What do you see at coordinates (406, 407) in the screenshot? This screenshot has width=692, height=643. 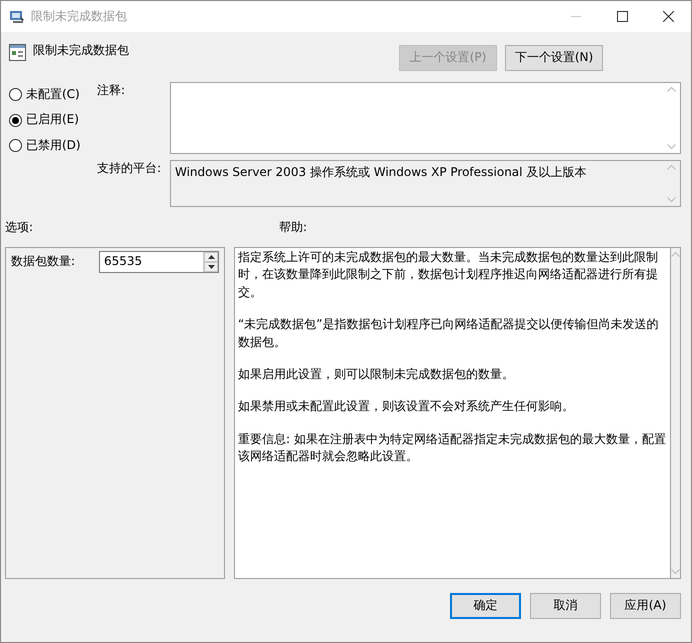 I see `help-paragraph: 如果禁用或未配置此设置，则该设置不会对系统产生任何影响。` at bounding box center [406, 407].